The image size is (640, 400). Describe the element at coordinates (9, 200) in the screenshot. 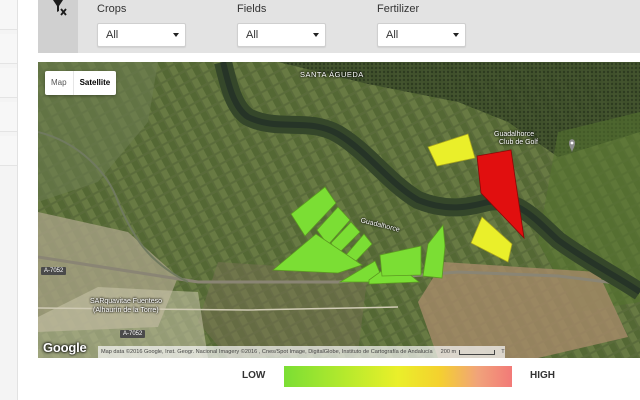

I see `left-sidebar-rail` at that location.